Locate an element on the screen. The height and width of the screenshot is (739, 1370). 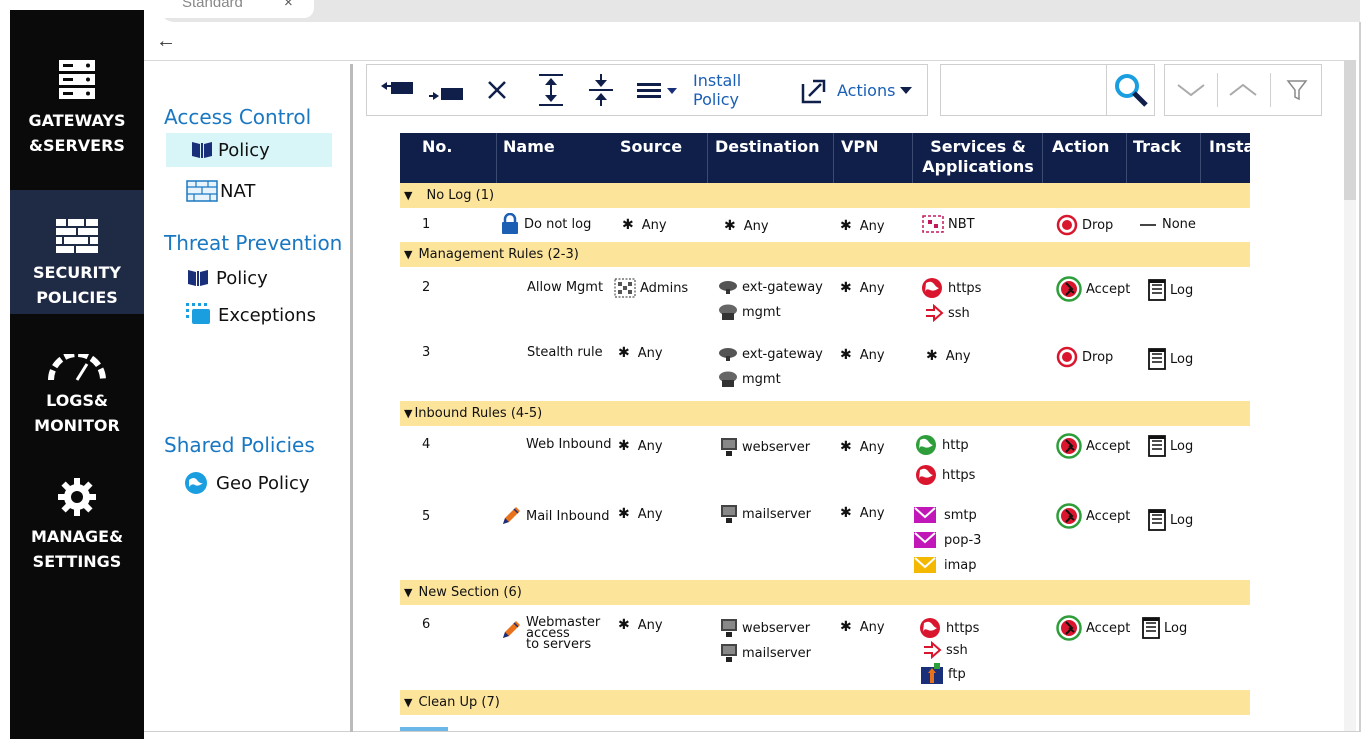
section-management-rules: ▼ Management Rules (2-3) is located at coordinates (825, 254).